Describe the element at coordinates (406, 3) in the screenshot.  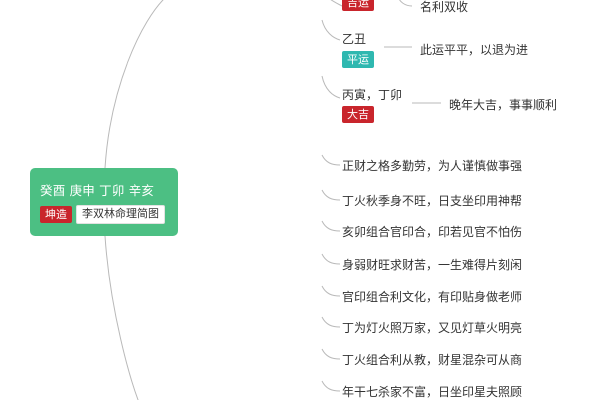
I see `period-leaf-link` at that location.